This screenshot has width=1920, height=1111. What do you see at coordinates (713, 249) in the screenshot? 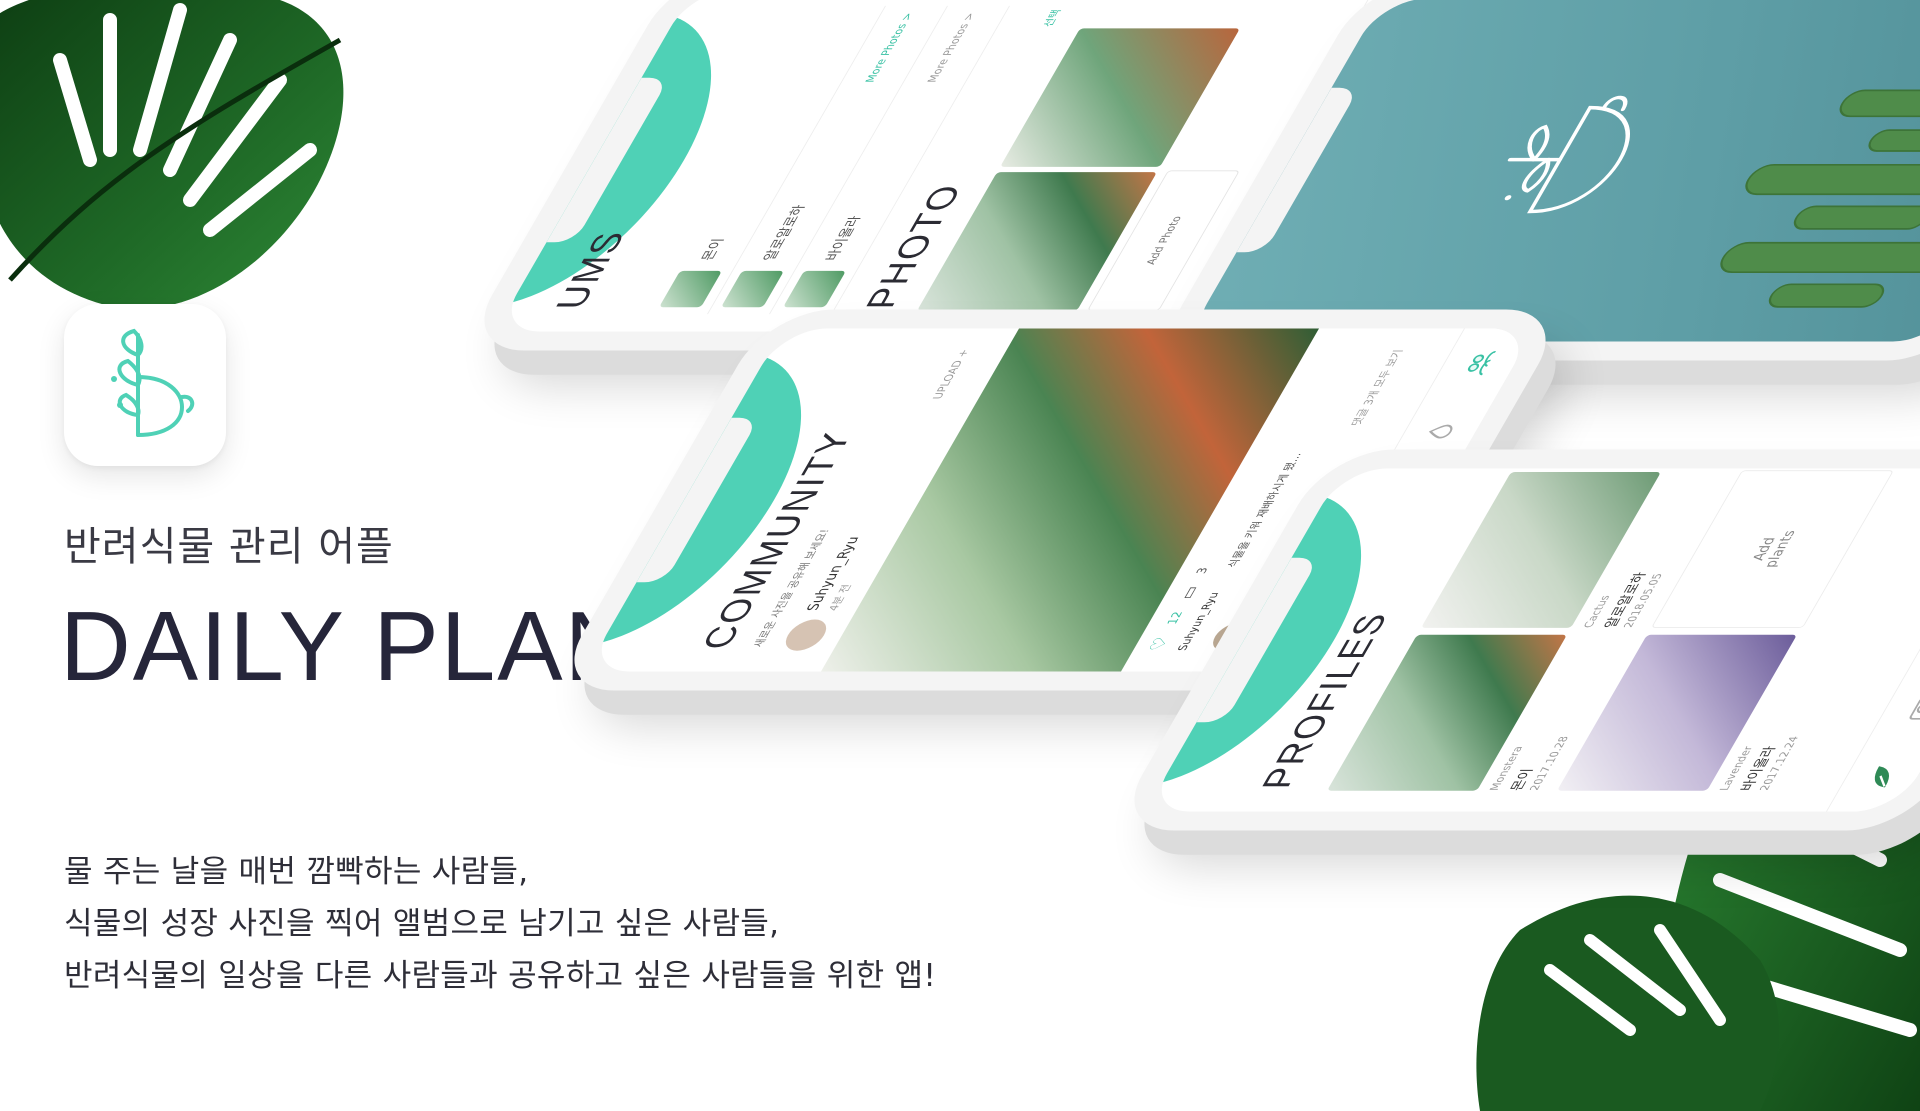
I see `album-name: 몬이` at bounding box center [713, 249].